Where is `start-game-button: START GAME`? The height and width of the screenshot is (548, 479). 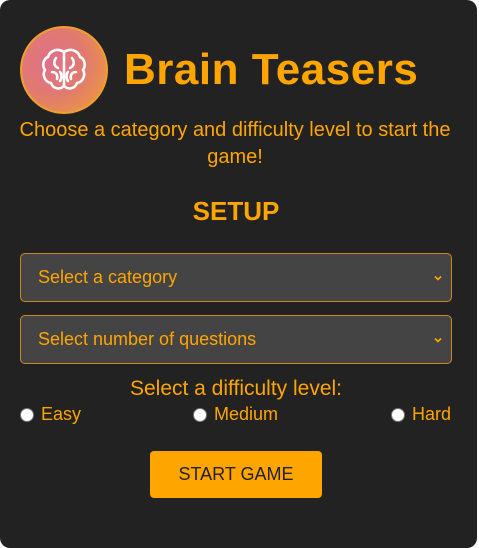
start-game-button: START GAME is located at coordinates (236, 474).